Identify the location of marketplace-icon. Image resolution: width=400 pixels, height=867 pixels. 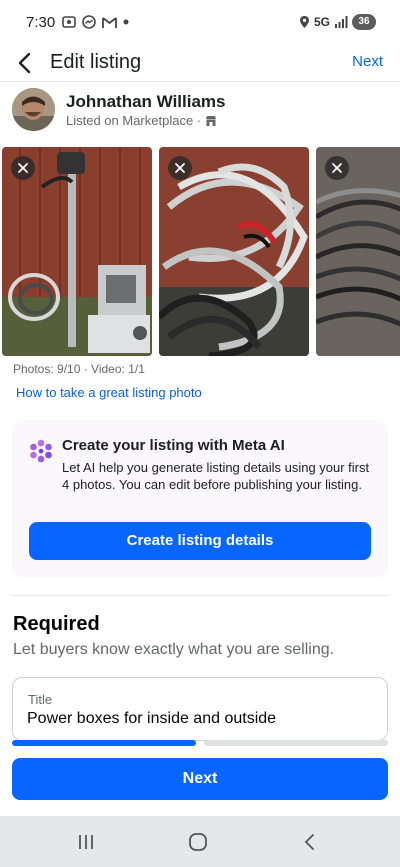
(211, 120).